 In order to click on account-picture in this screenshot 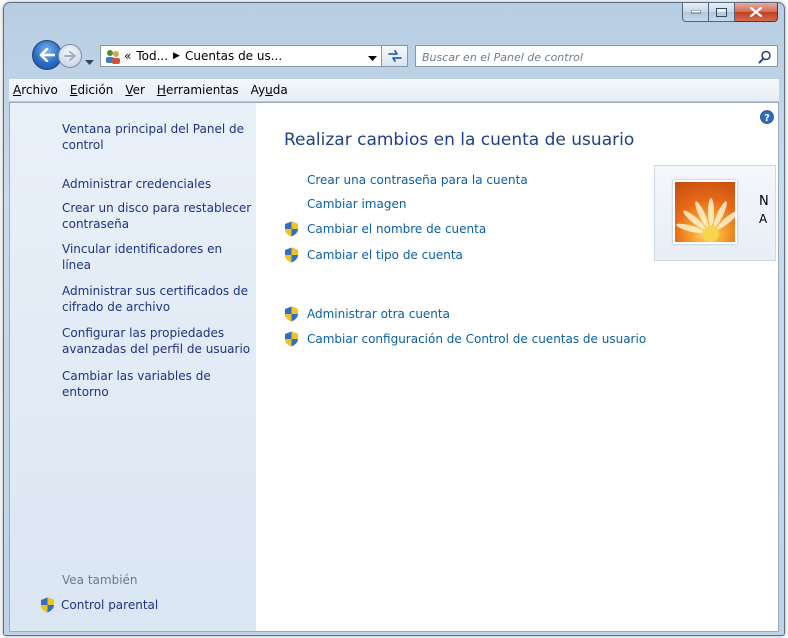, I will do `click(705, 212)`.